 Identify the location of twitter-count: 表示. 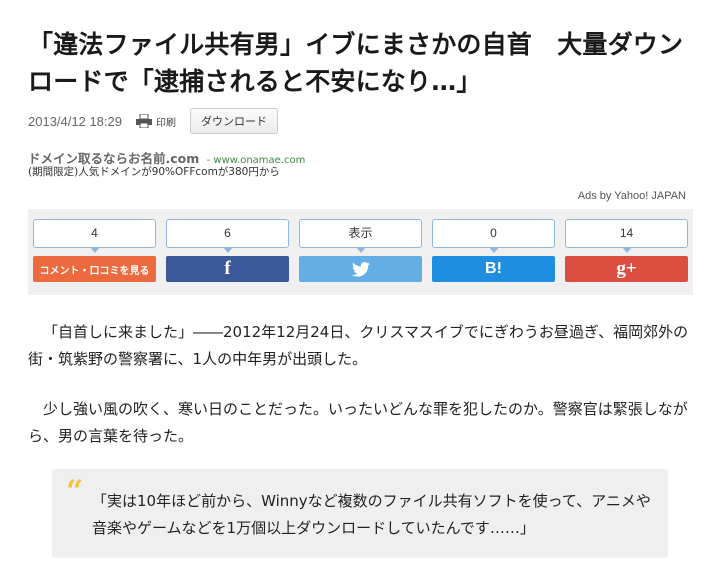
(360, 236).